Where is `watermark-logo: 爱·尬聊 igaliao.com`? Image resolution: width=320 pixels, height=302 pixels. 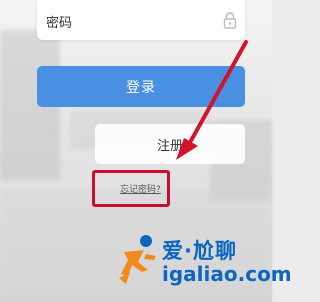 watermark-logo: 爱·尬聊 igaliao.com is located at coordinates (204, 262).